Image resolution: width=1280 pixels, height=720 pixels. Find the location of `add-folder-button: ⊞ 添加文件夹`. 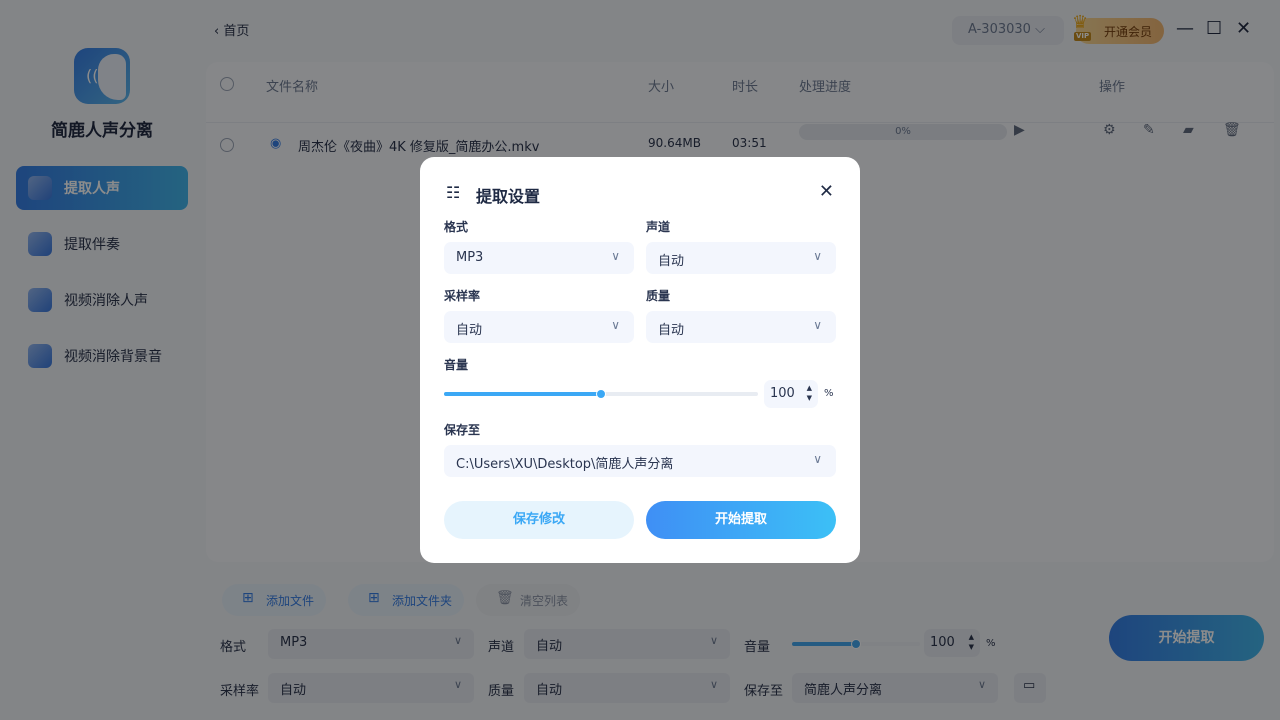

add-folder-button: ⊞ 添加文件夹 is located at coordinates (406, 600).